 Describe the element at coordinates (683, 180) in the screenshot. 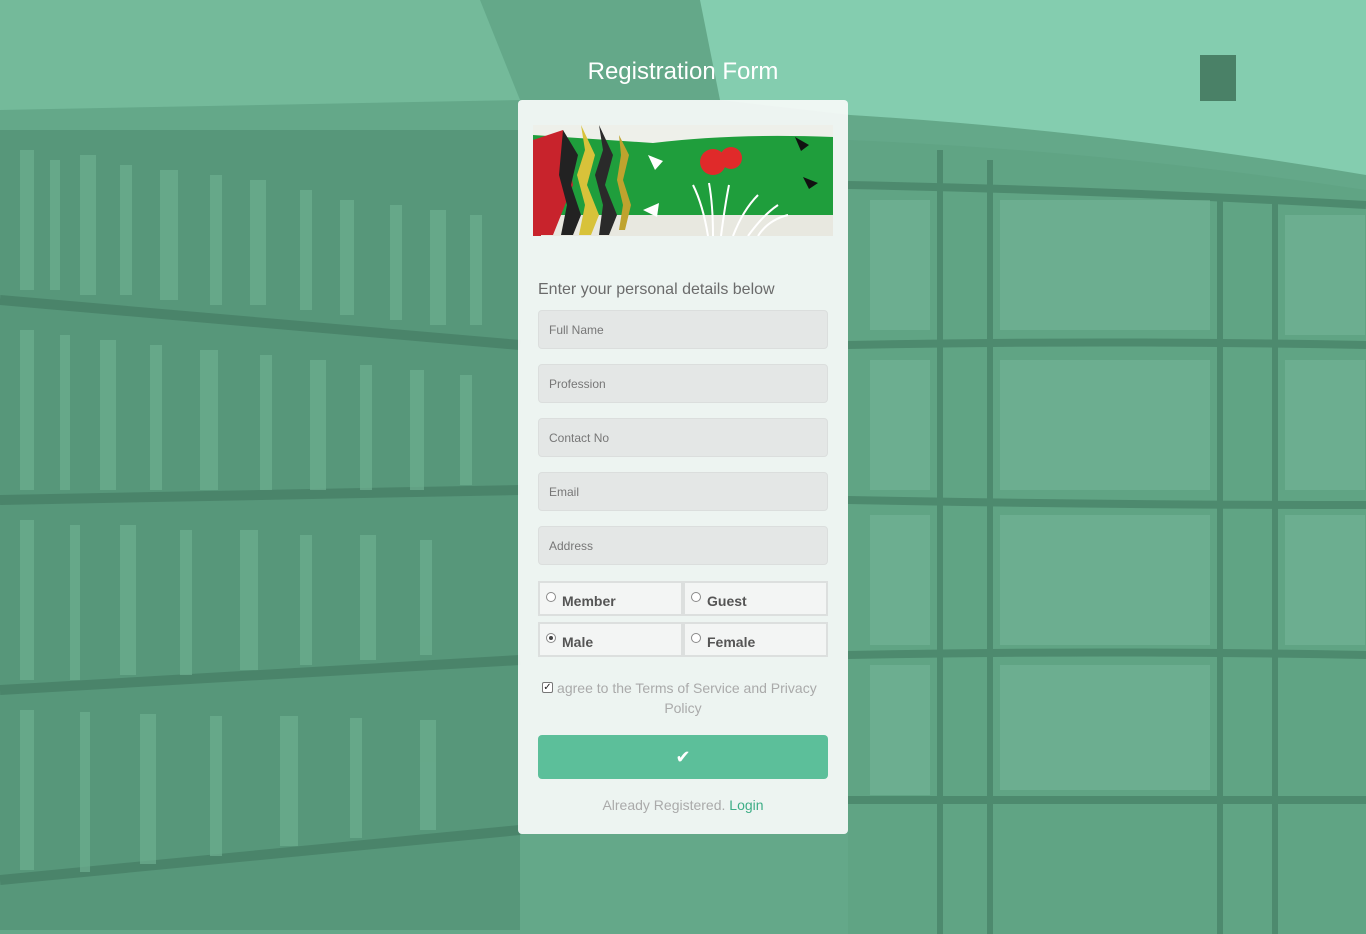

I see `banner-artwork-image` at that location.